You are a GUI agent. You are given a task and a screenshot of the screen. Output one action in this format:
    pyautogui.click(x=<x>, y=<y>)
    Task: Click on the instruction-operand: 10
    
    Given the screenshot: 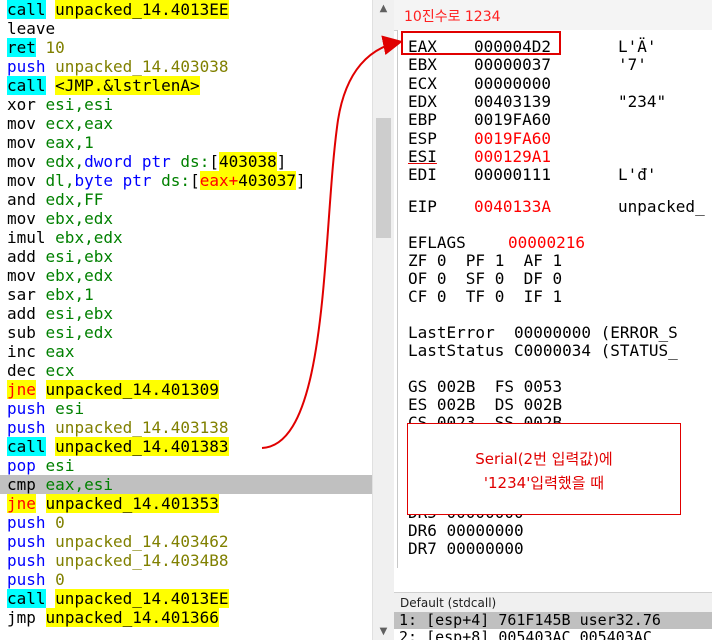 What is the action you would take?
    pyautogui.click(x=55, y=47)
    